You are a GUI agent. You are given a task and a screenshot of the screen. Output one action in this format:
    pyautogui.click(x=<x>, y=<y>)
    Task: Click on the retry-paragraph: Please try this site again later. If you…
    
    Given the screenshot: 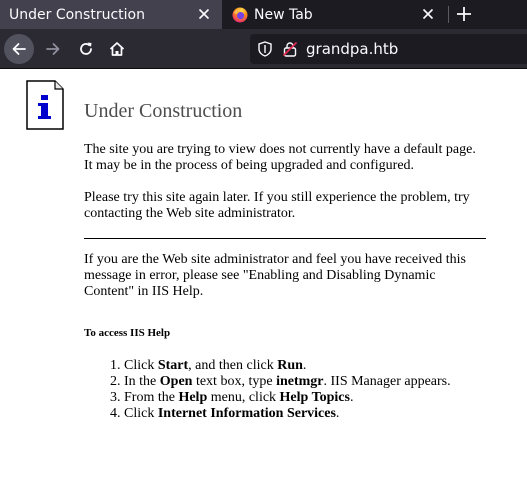 What is the action you would take?
    pyautogui.click(x=277, y=205)
    